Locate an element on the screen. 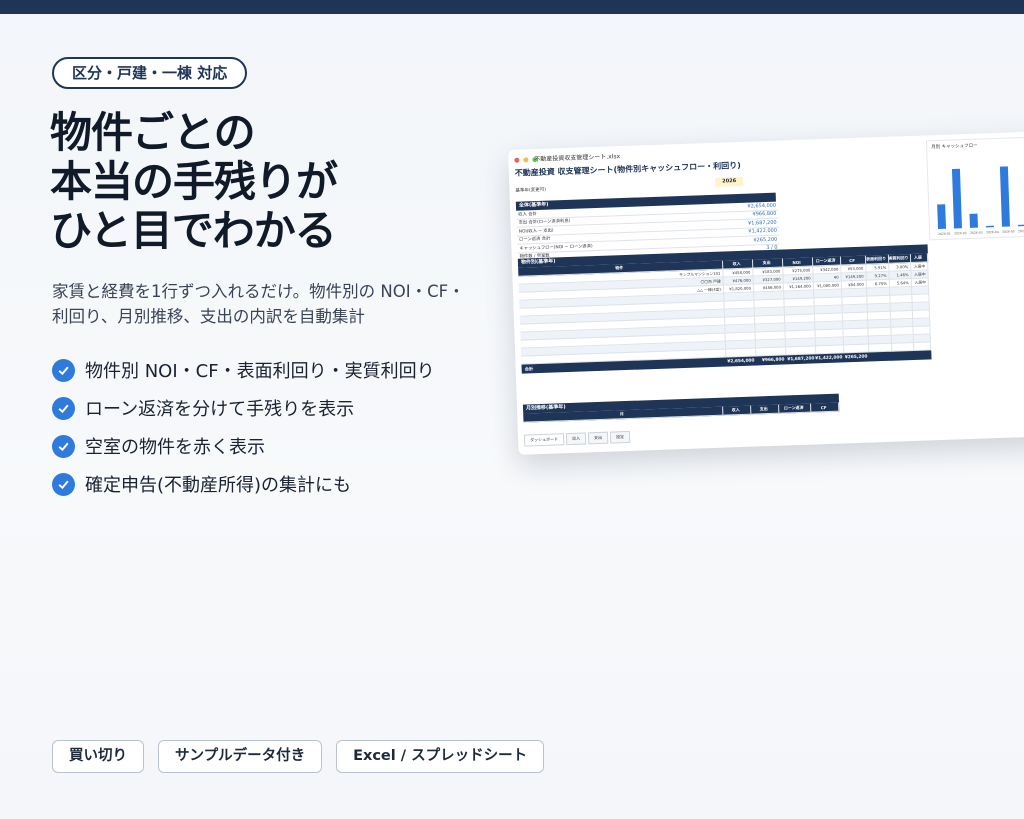  minimize-dot-icon is located at coordinates (526, 160).